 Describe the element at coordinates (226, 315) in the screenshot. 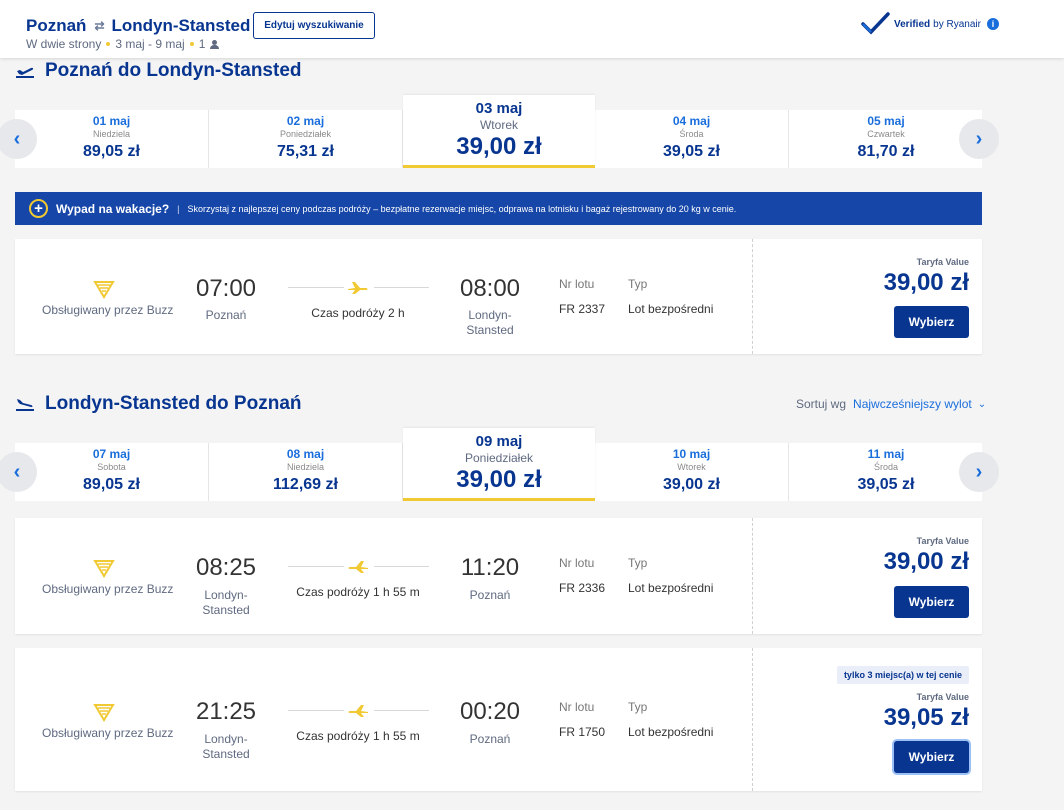

I see `departure-city: Poznań` at that location.